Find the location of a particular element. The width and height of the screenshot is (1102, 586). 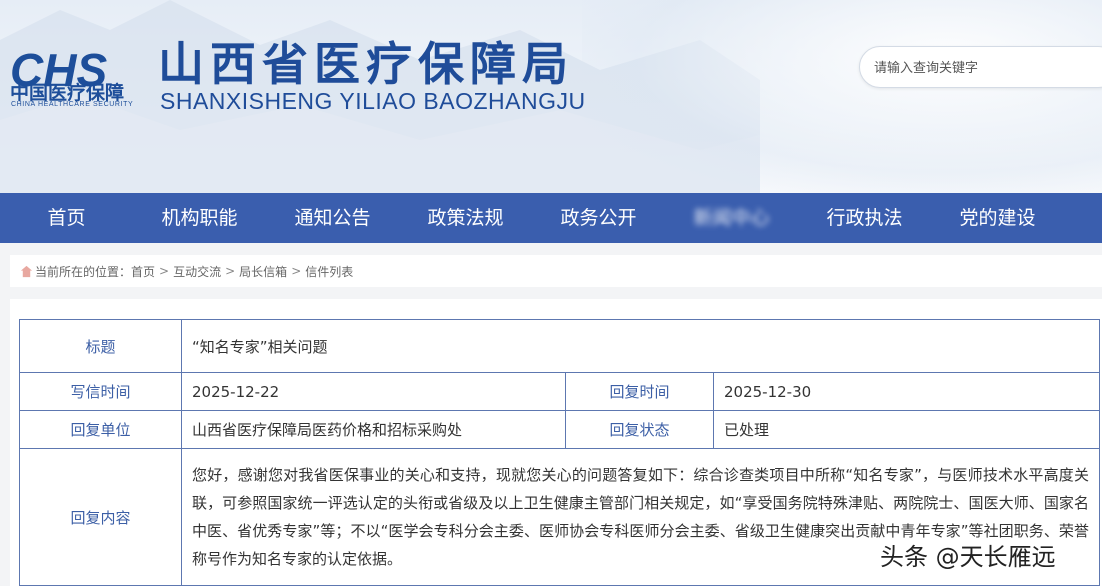

breadcrumb-mailbox: 局长信箱 is located at coordinates (263, 271).